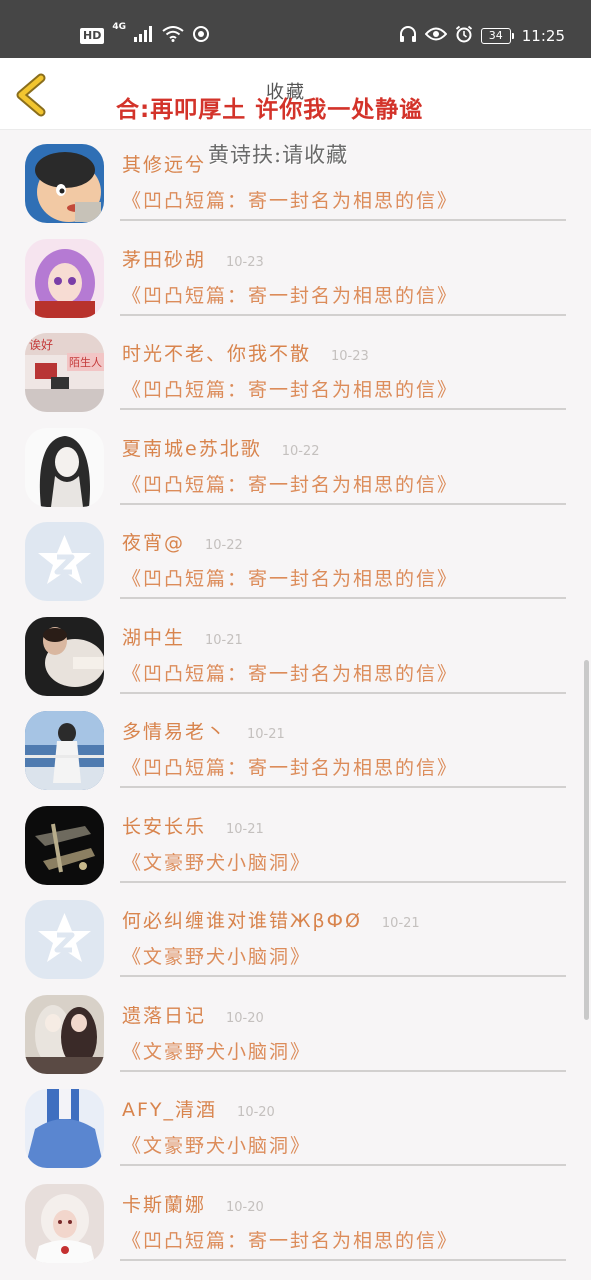 The image size is (591, 1280). I want to click on list-item: AFY_清酒 10-20 《文豪野犬小脑洞》, so click(295, 1122).